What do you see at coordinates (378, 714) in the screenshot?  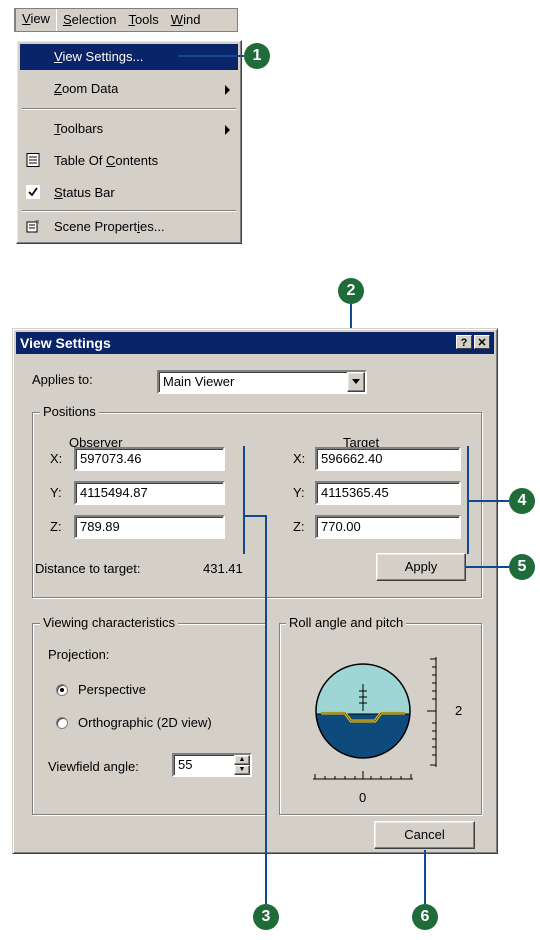 I see `roll-pitch-indicator` at bounding box center [378, 714].